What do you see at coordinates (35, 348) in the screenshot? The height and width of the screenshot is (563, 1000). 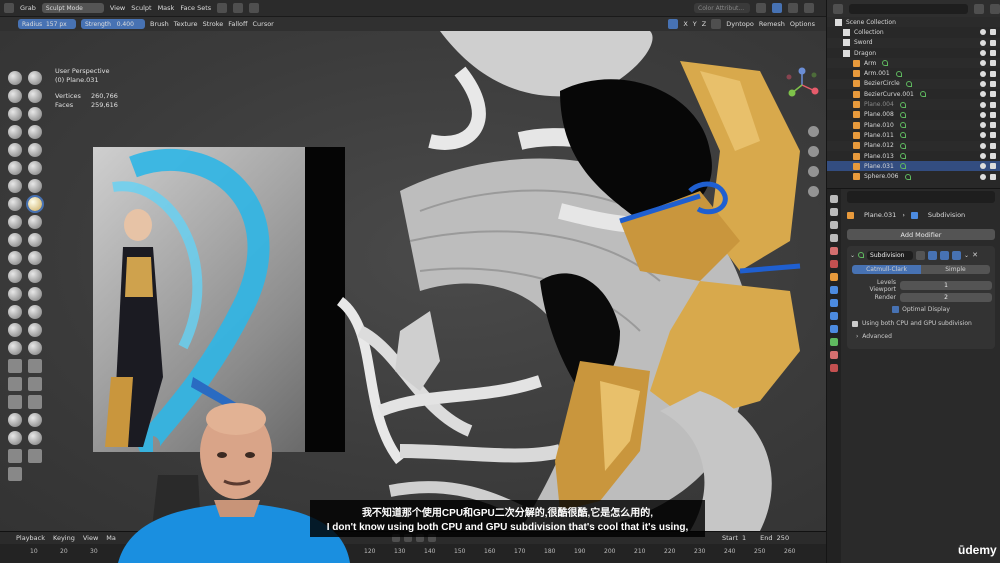 I see `smear-brush-icon` at bounding box center [35, 348].